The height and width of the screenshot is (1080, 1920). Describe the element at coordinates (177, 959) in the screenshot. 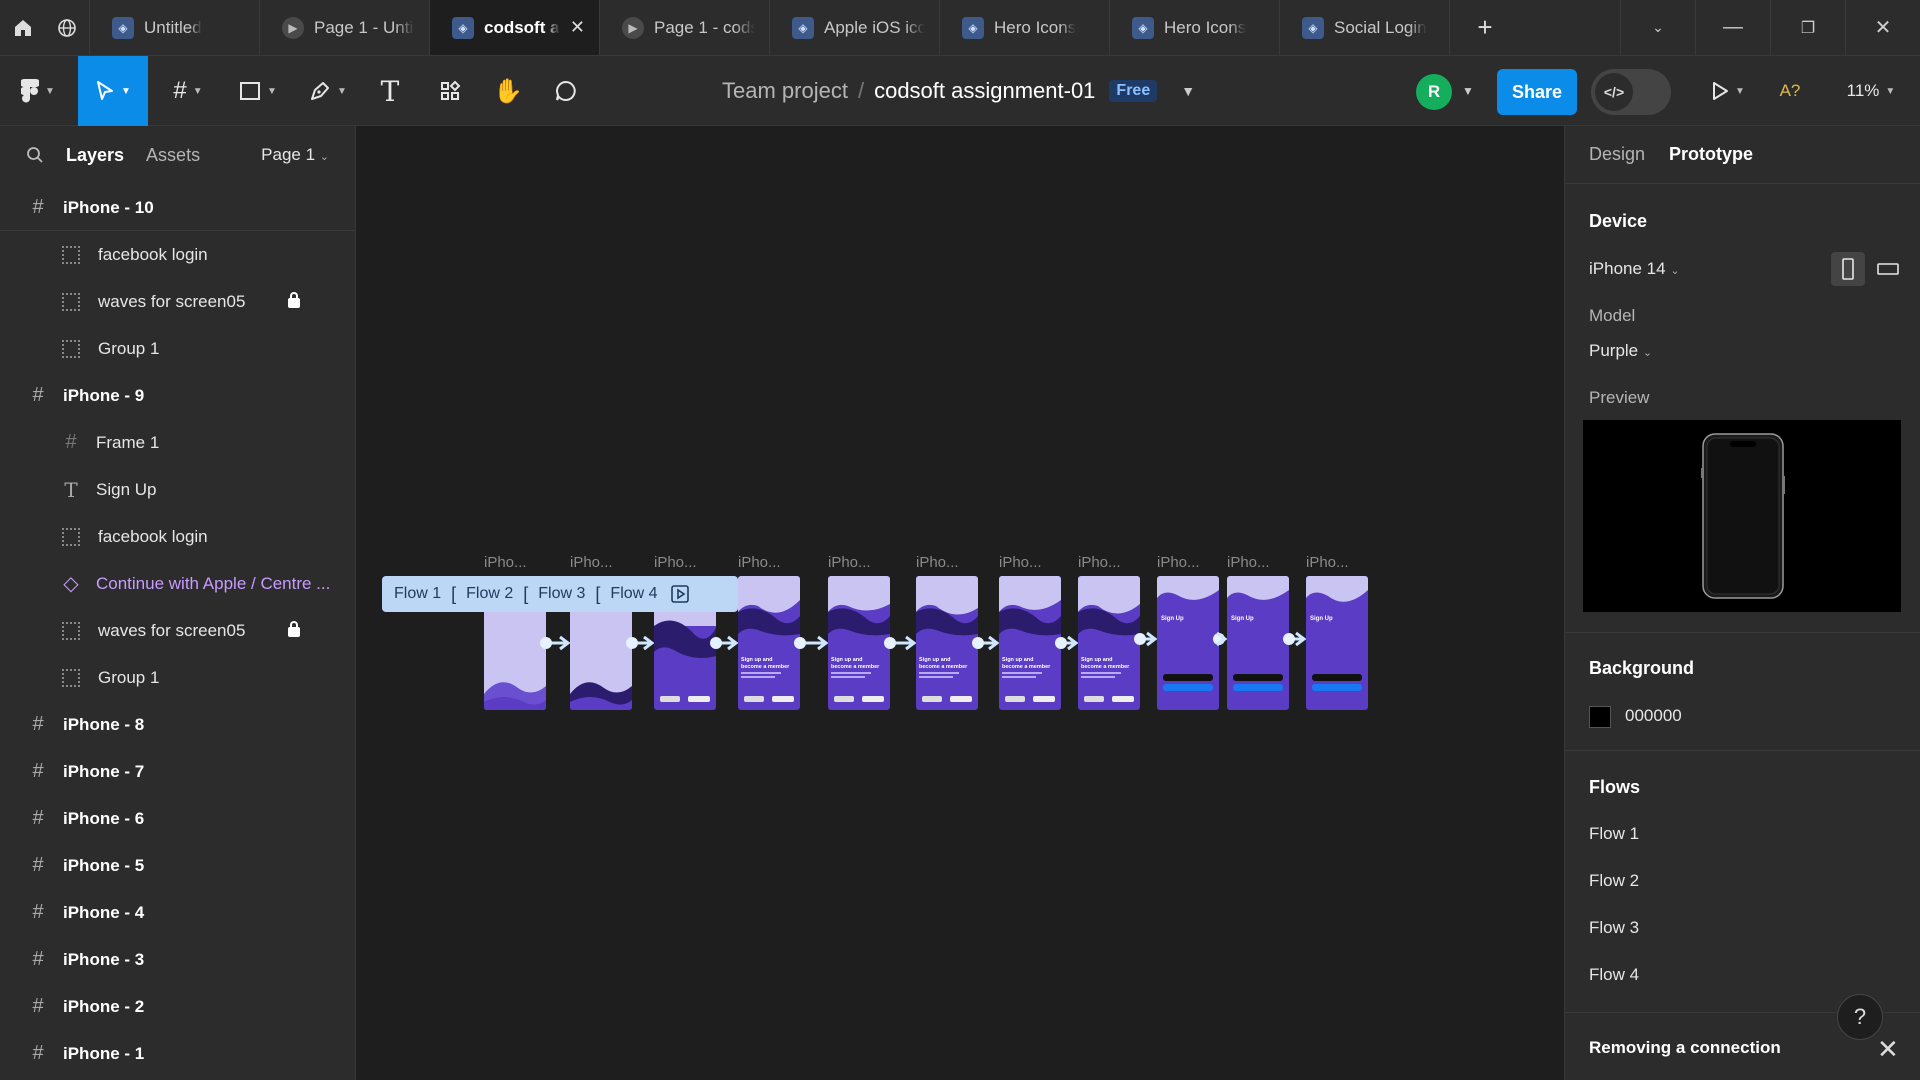

I see `layer-frame: # iPhone - 3` at that location.